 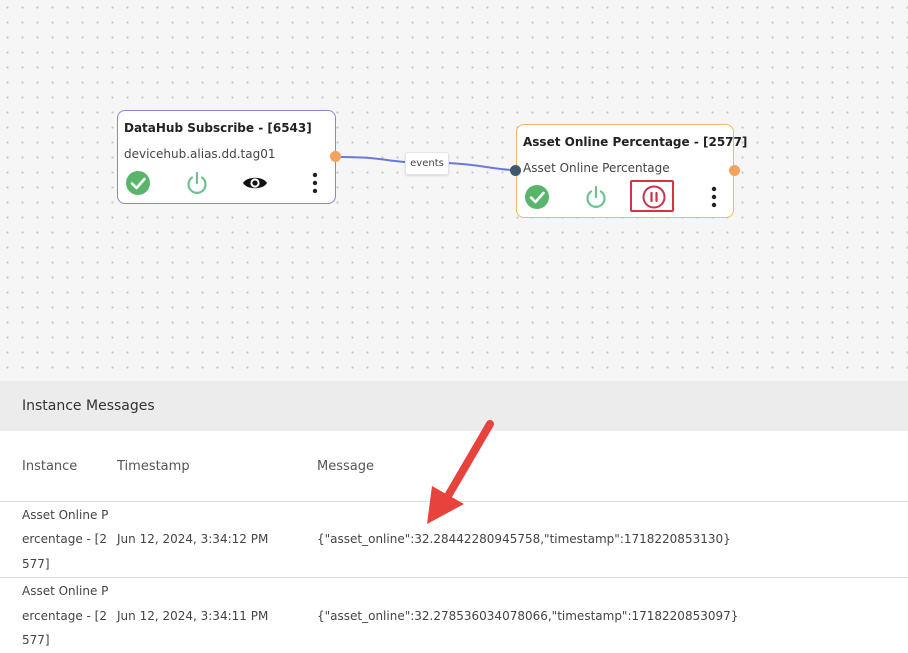 I want to click on panel-title: Instance Messages, so click(x=88, y=406).